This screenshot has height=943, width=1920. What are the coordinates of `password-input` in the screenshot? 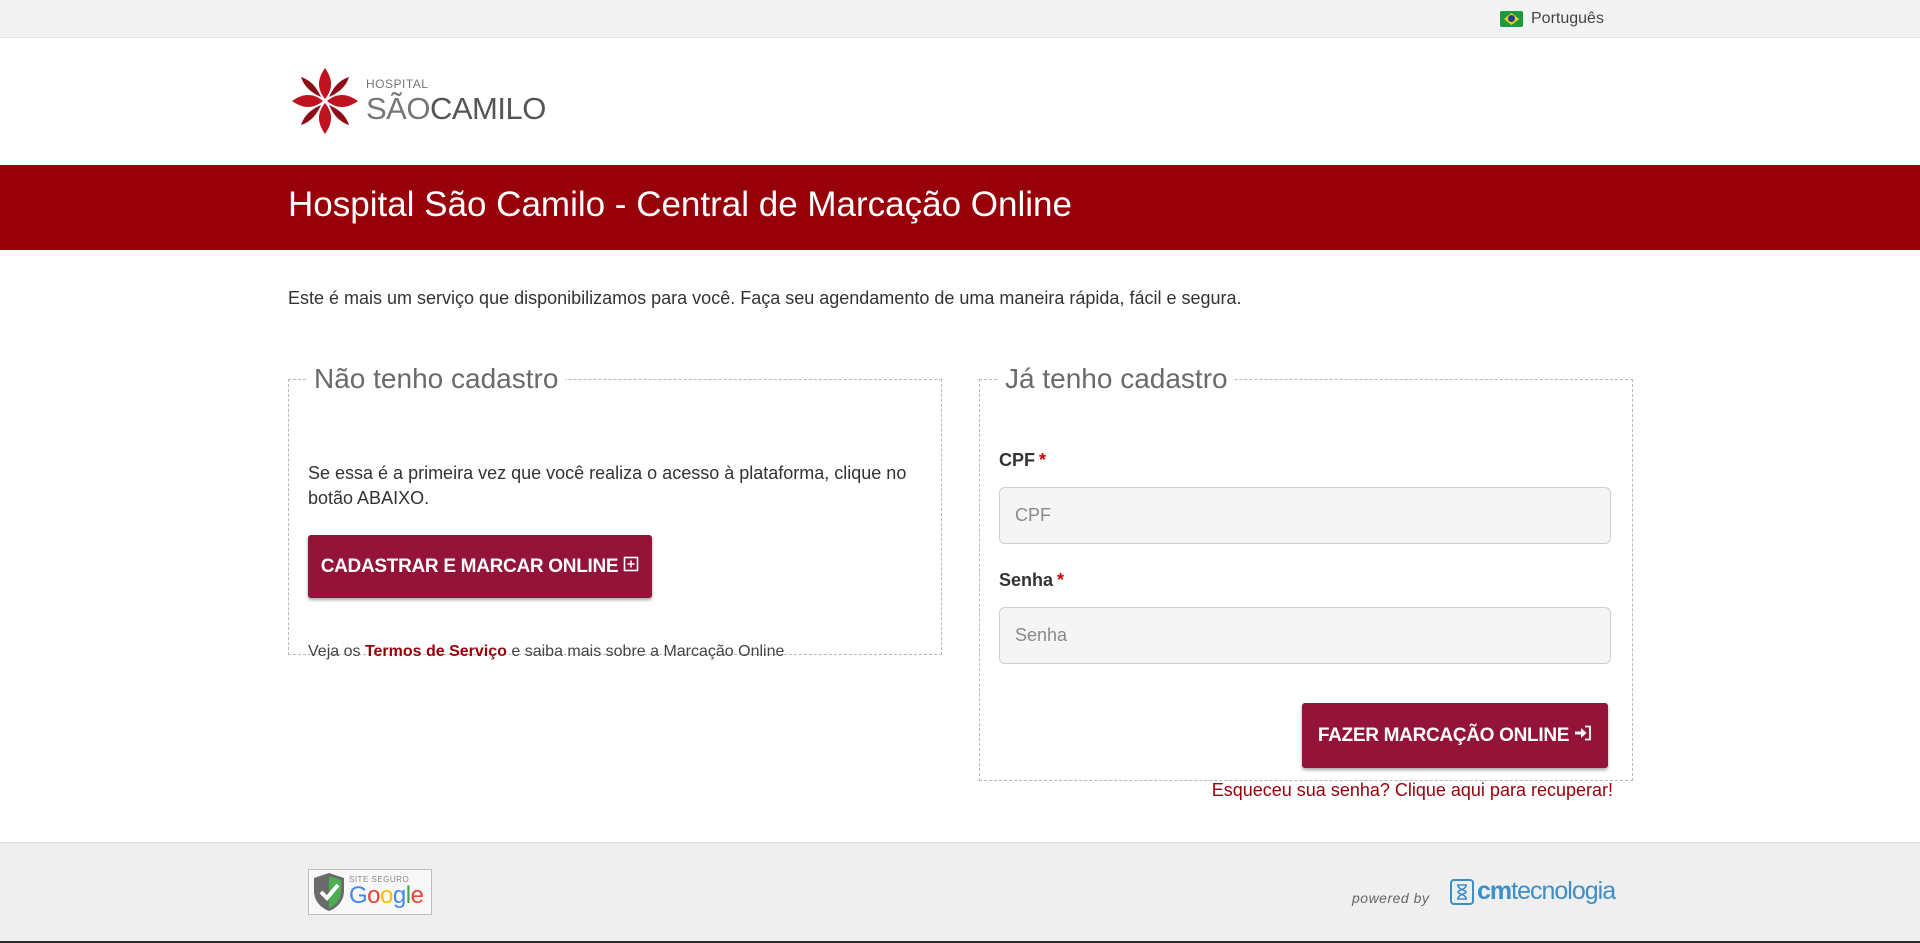 It's located at (1305, 635).